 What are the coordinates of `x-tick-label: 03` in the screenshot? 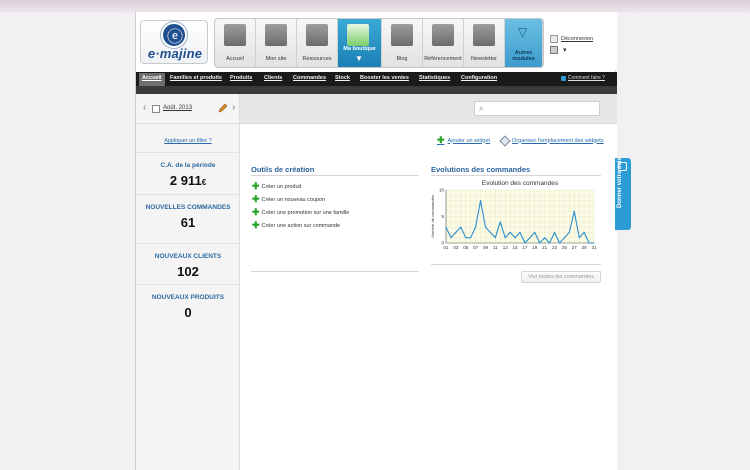 It's located at (456, 247).